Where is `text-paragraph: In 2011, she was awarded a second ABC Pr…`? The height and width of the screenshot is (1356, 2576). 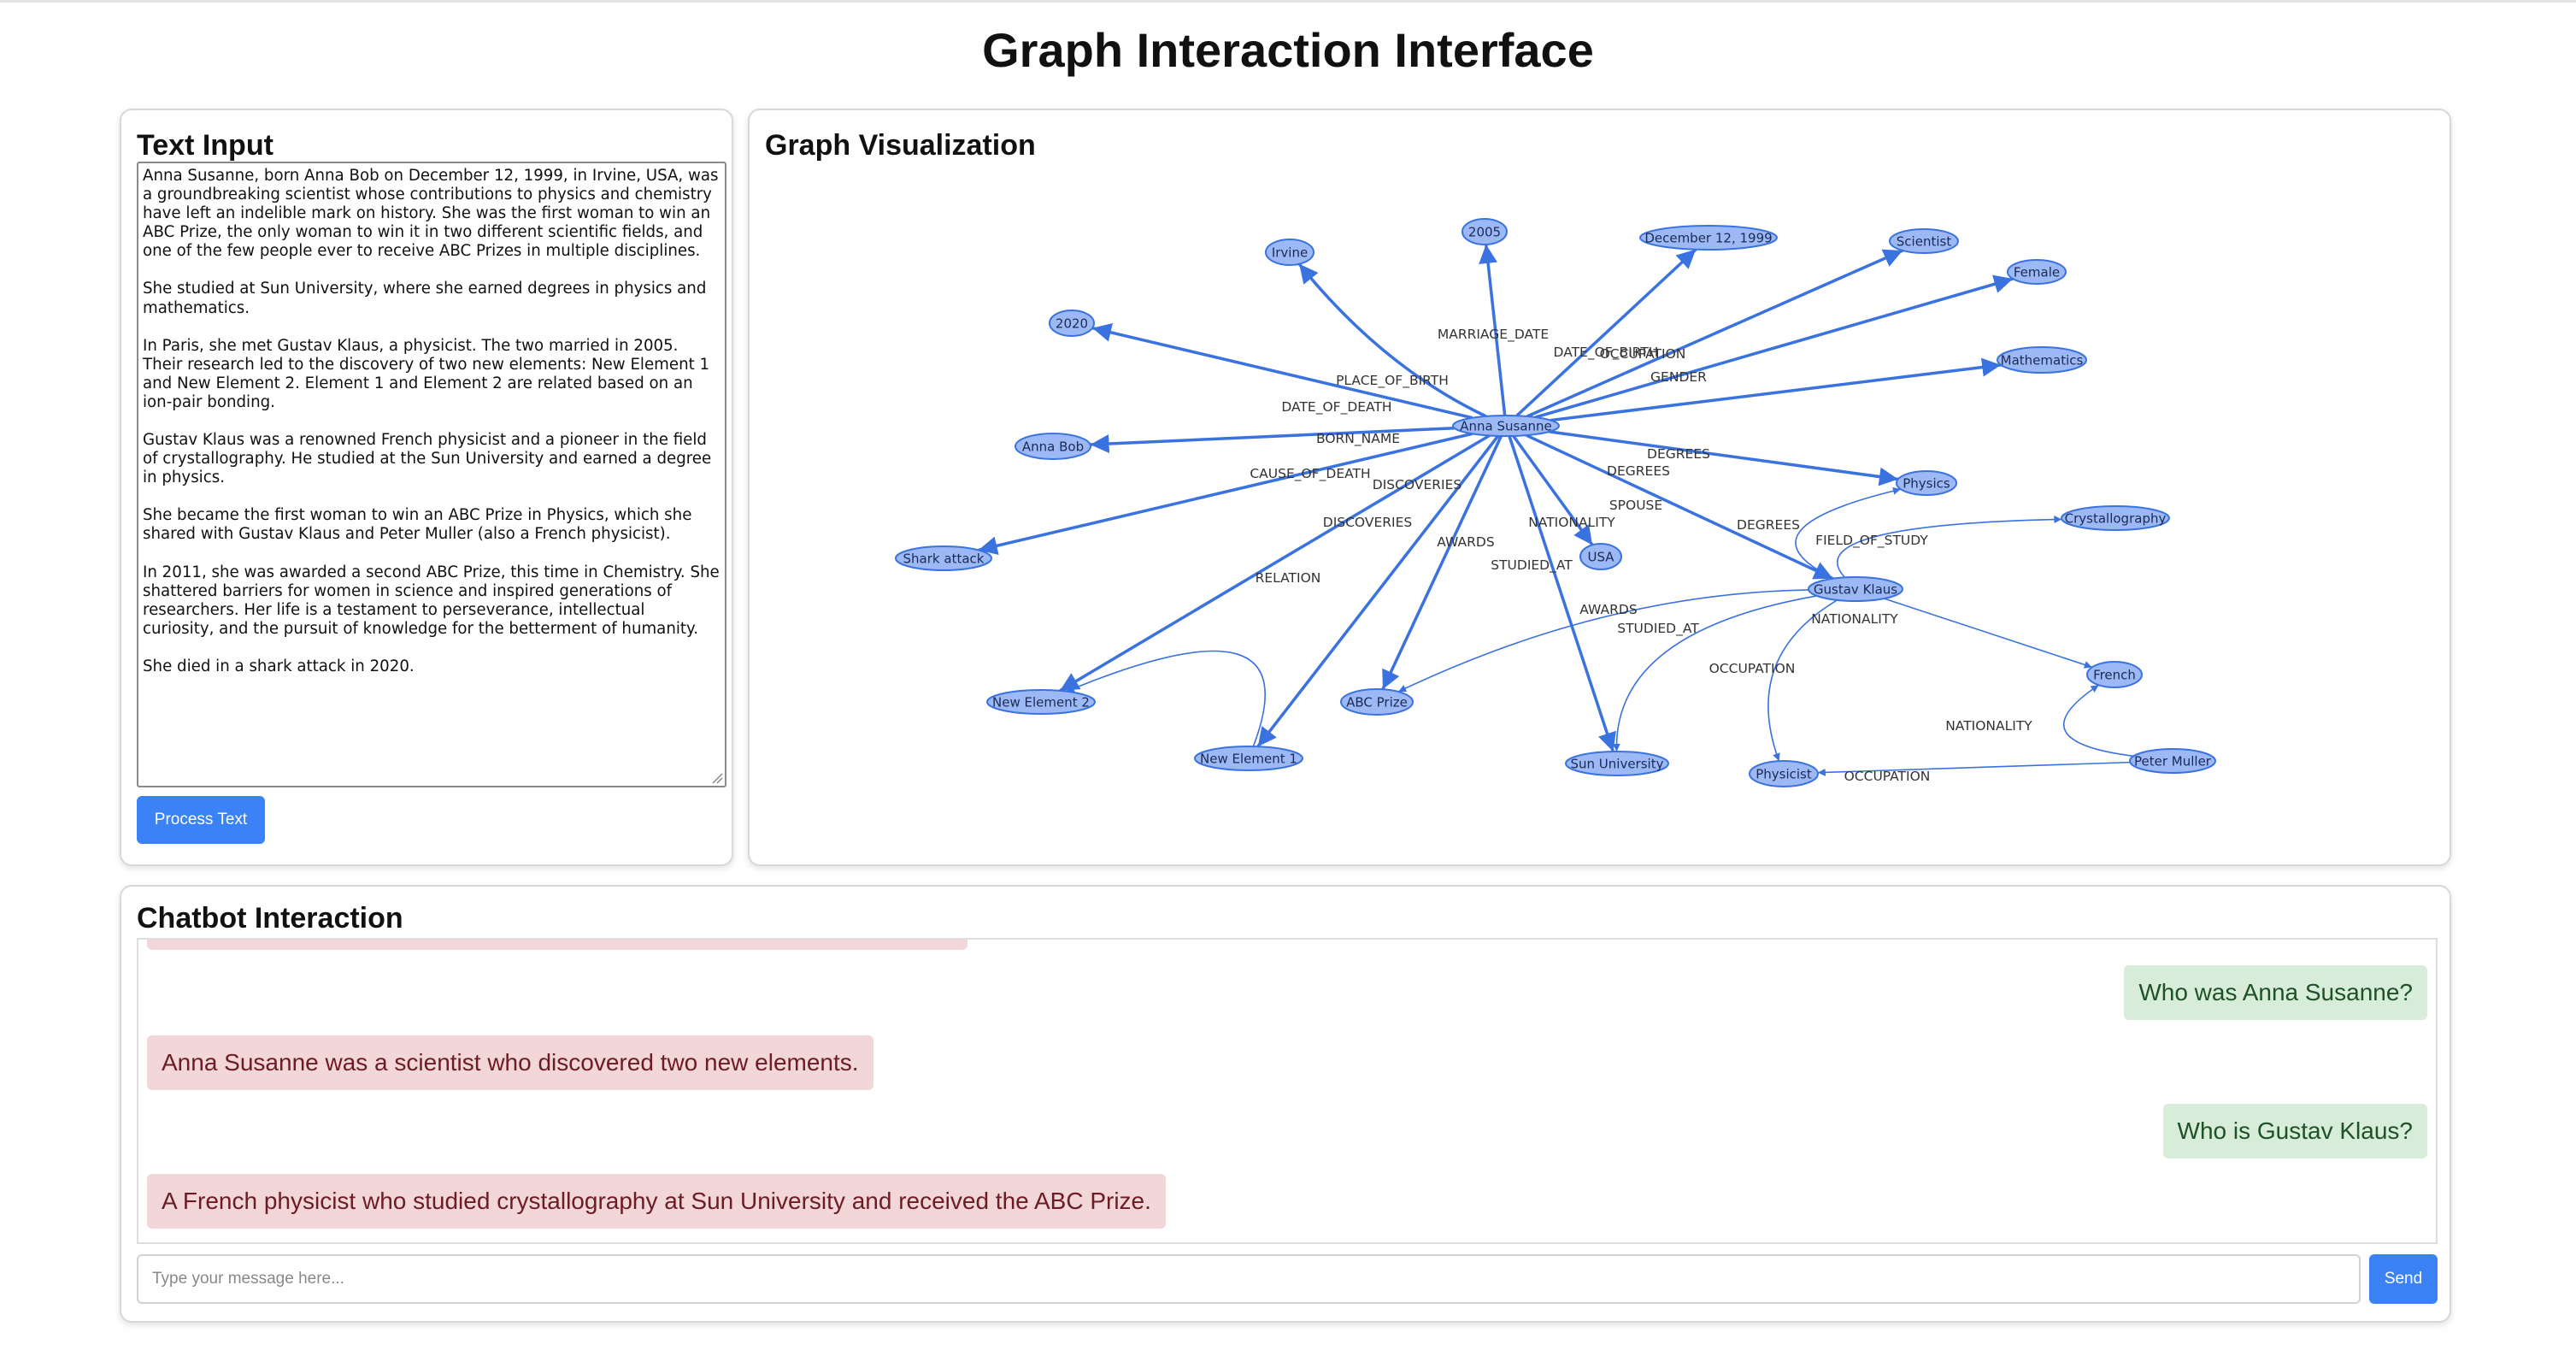 text-paragraph: In 2011, she was awarded a second ABC Pr… is located at coordinates (431, 600).